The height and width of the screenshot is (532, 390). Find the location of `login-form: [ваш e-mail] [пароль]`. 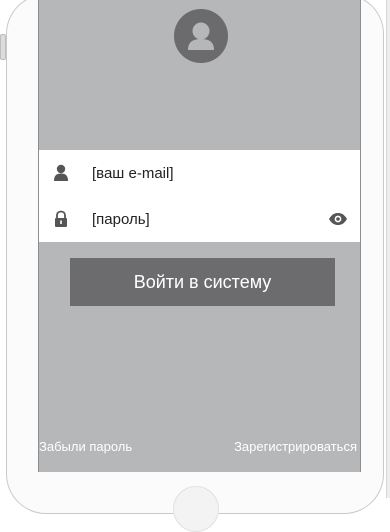

login-form: [ваш e-mail] [пароль] is located at coordinates (199, 196).